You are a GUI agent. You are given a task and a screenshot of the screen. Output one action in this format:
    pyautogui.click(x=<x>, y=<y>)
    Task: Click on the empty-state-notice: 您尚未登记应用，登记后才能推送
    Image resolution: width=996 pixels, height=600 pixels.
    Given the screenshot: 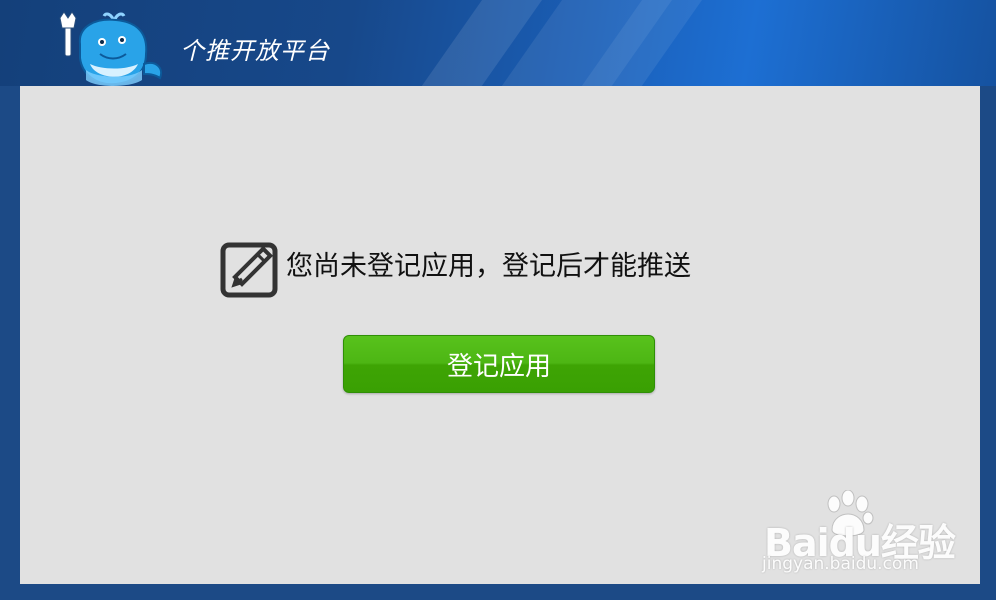 What is the action you would take?
    pyautogui.click(x=455, y=267)
    